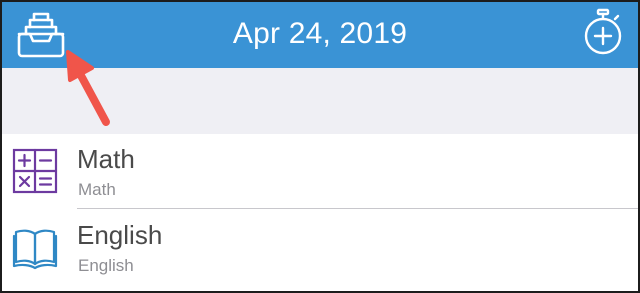  Describe the element at coordinates (120, 235) in the screenshot. I see `subject-title: English` at that location.